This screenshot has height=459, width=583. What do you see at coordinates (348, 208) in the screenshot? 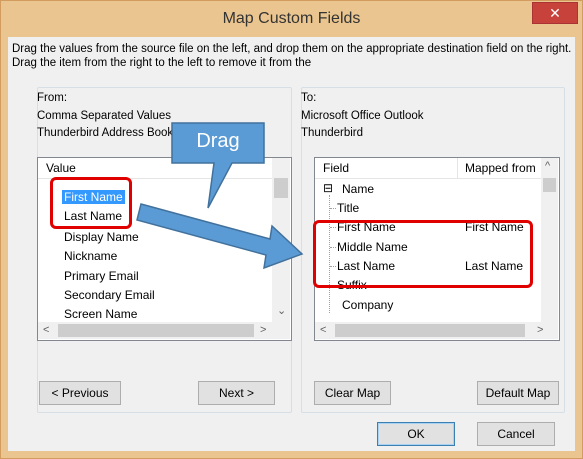
I see `to-item-title: Title` at bounding box center [348, 208].